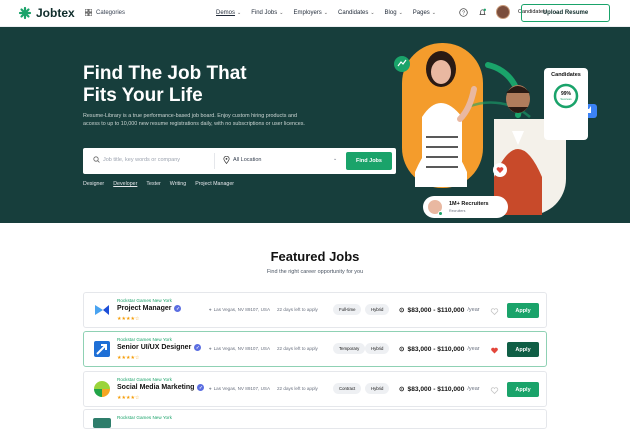  What do you see at coordinates (149, 308) in the screenshot?
I see `job-title: Project Manager ✓` at bounding box center [149, 308].